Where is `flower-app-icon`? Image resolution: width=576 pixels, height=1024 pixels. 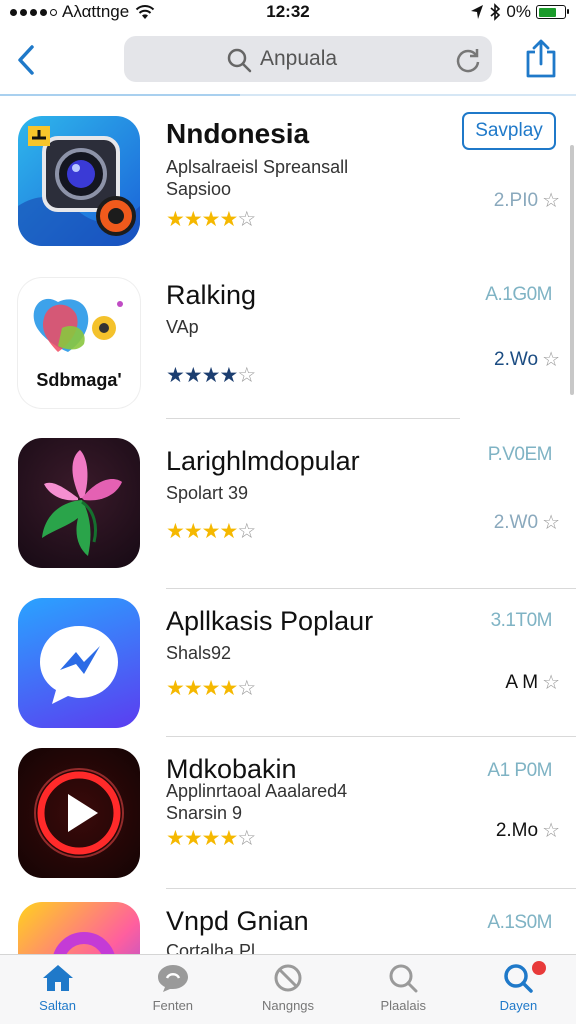
flower-app-icon is located at coordinates (79, 503).